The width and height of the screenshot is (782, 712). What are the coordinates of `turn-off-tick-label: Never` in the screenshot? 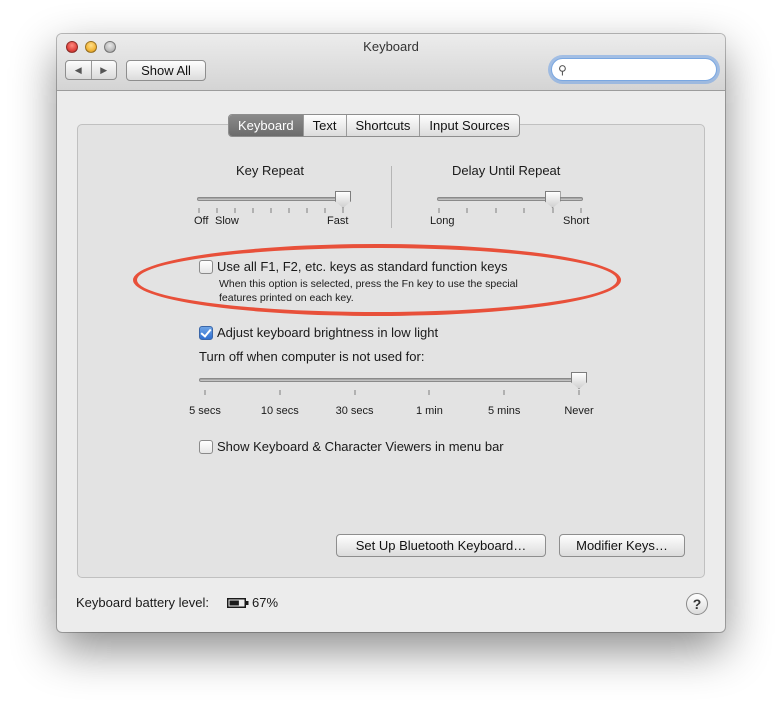 It's located at (579, 411).